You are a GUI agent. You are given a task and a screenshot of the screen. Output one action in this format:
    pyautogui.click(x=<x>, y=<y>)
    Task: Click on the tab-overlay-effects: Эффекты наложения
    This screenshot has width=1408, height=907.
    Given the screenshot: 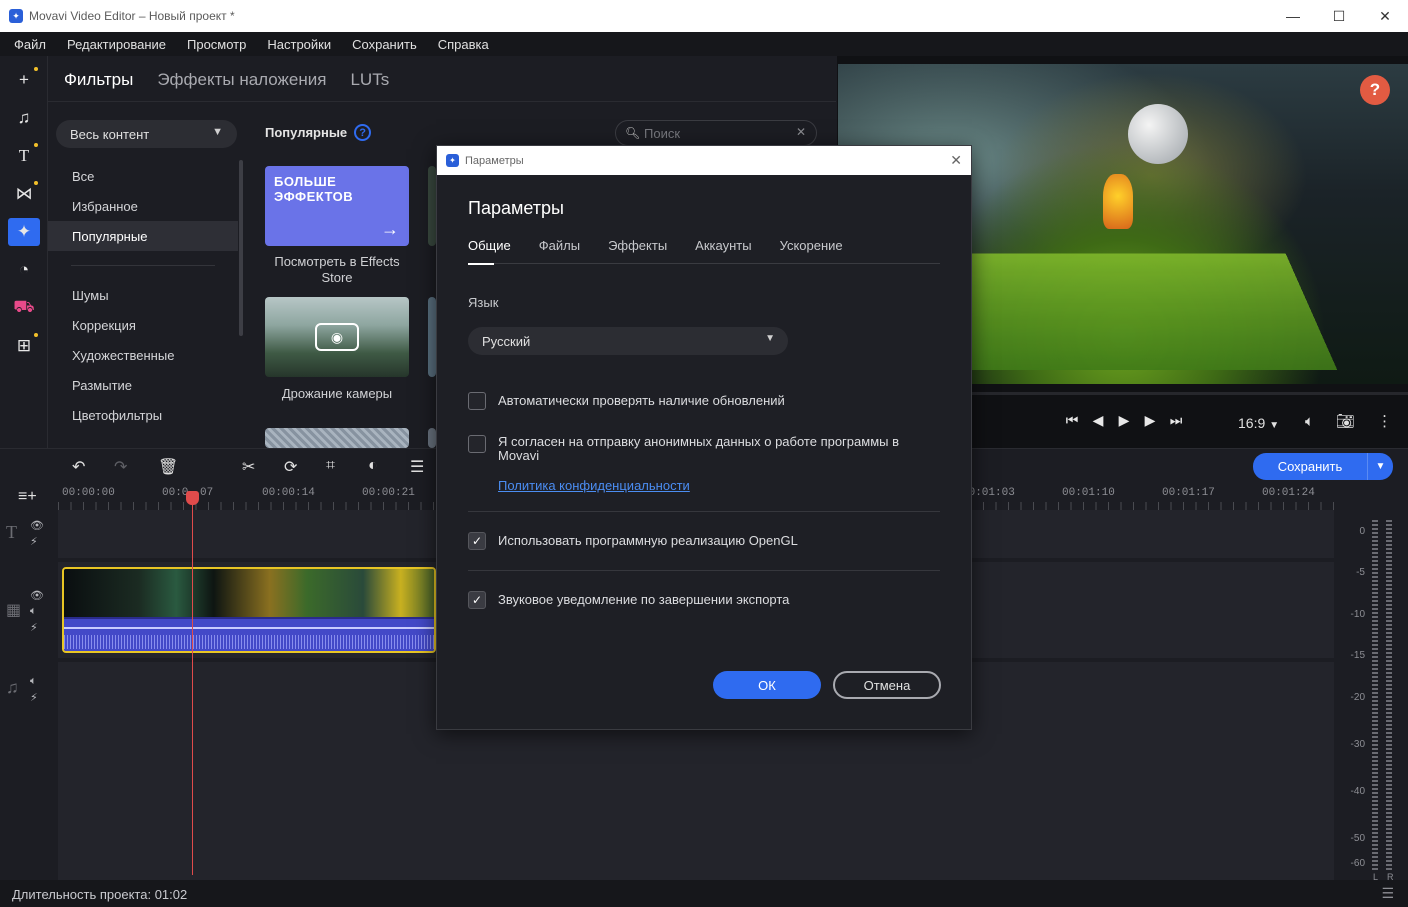 What is the action you would take?
    pyautogui.click(x=241, y=80)
    